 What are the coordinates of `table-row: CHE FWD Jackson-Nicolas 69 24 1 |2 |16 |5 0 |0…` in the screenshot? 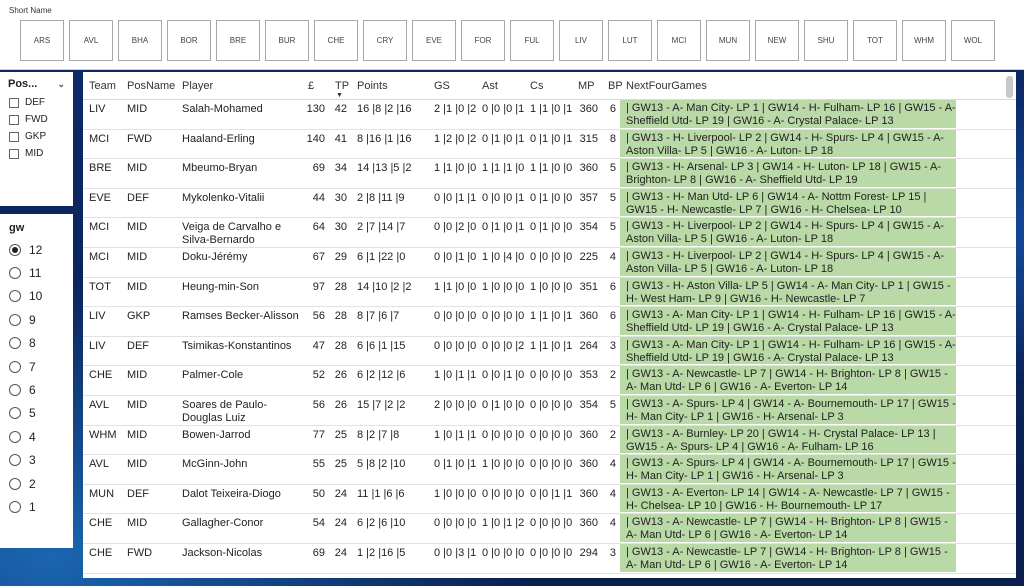 It's located at (549, 558).